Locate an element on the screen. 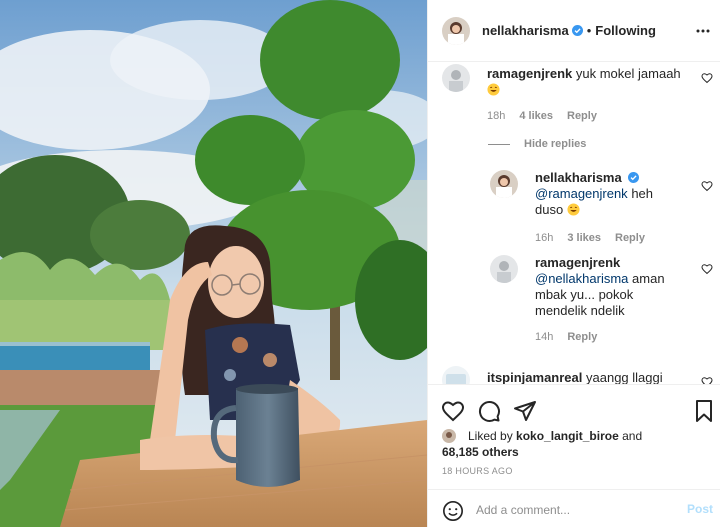 This screenshot has height=527, width=720. following-button: Following is located at coordinates (625, 30).